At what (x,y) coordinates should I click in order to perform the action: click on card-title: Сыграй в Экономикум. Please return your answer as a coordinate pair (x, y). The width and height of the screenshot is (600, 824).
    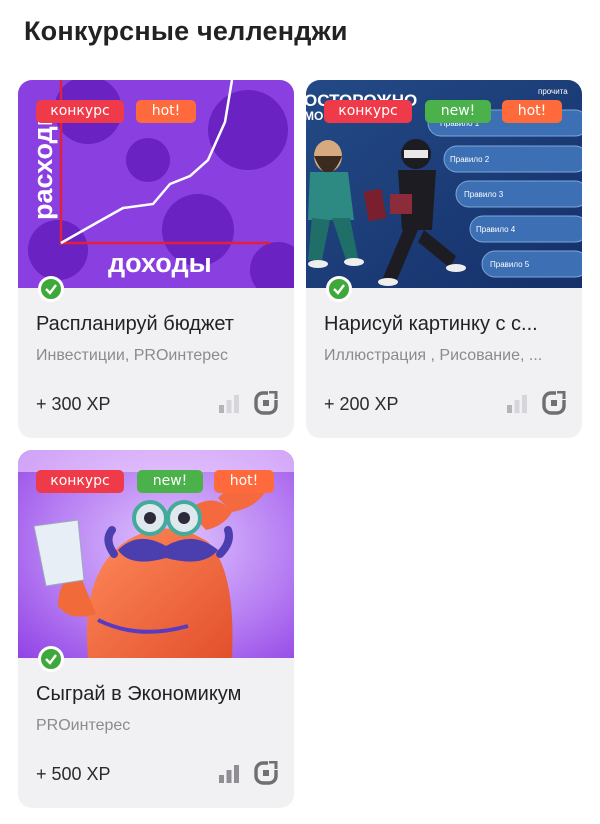
    Looking at the image, I should click on (139, 694).